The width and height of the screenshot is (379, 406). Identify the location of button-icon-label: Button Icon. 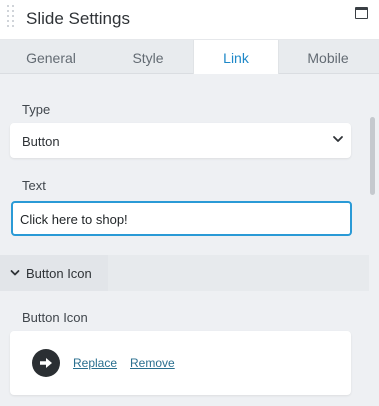
(55, 317).